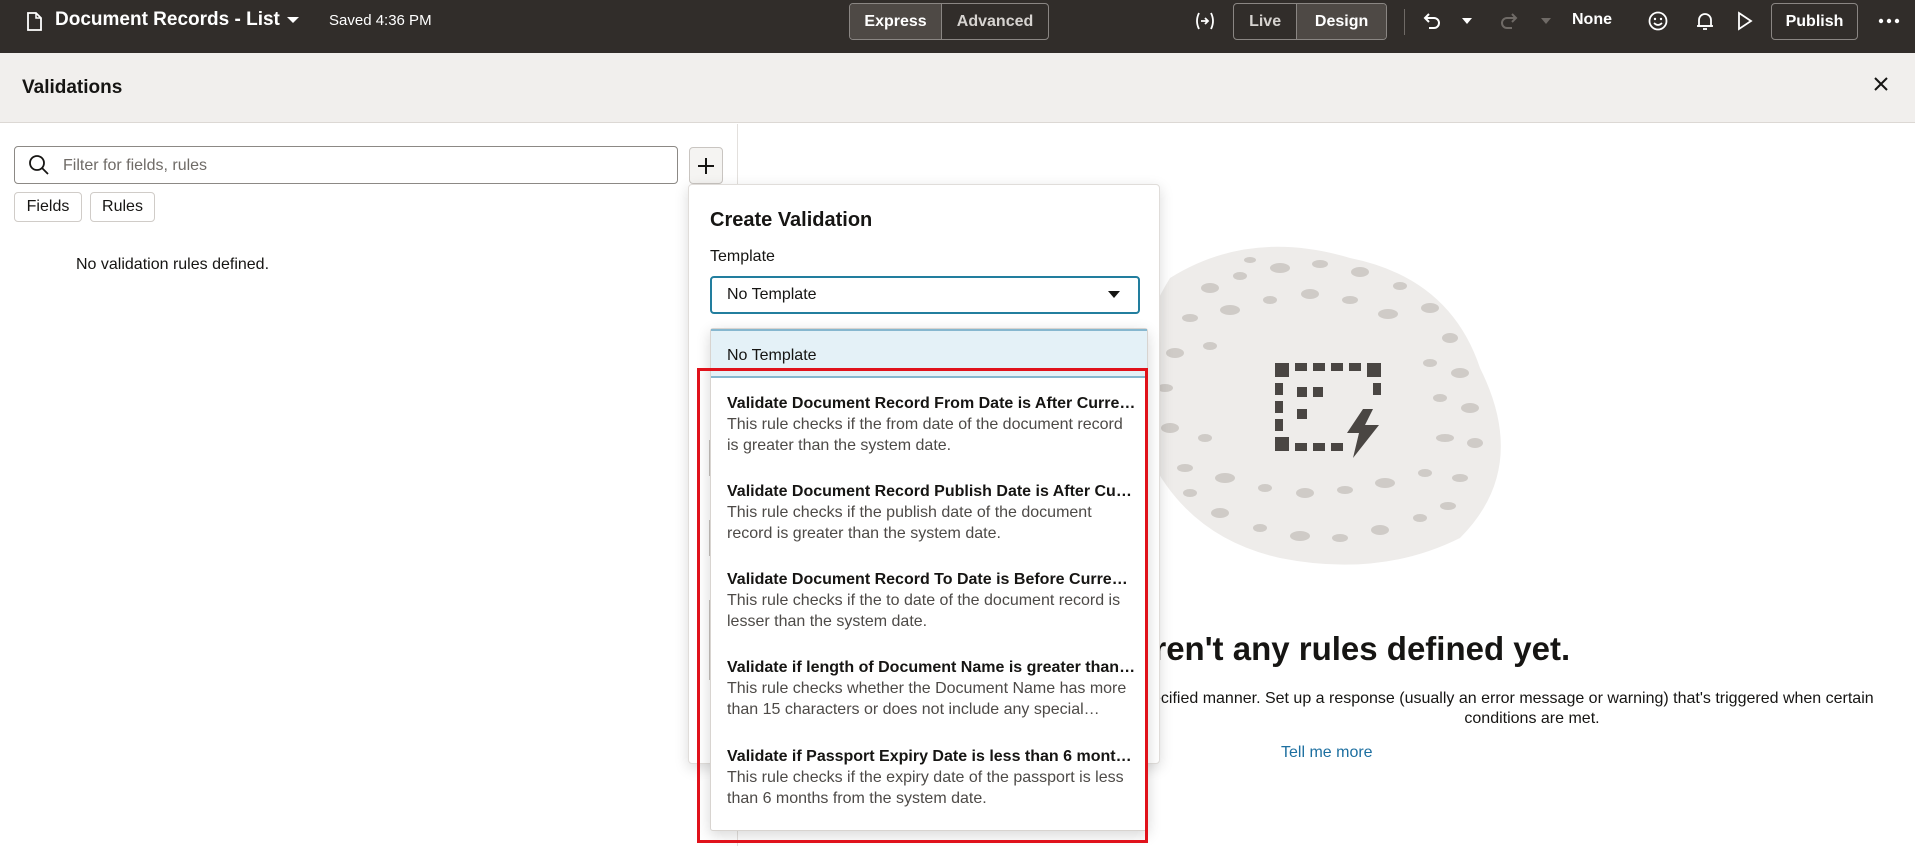 This screenshot has height=846, width=1915. I want to click on add-validation-button, so click(706, 165).